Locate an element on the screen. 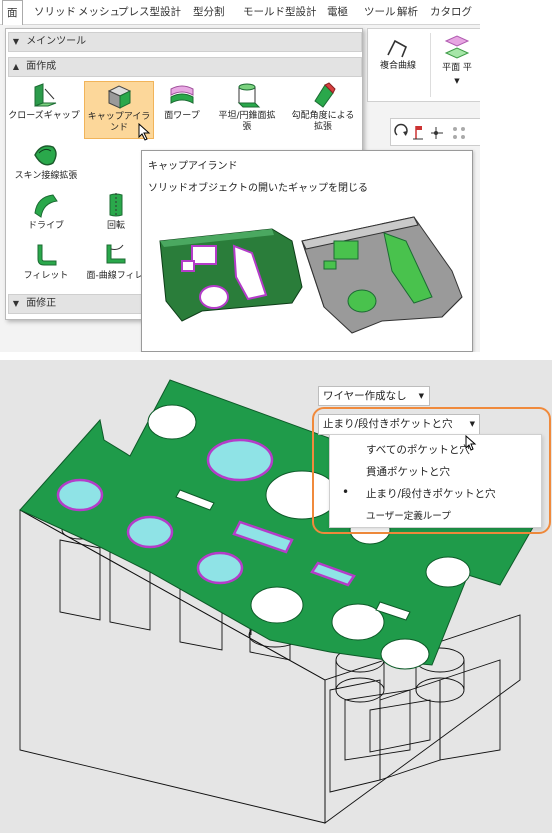 The width and height of the screenshot is (552, 833). surface-curve-fillet-label: 面-曲線フィレ is located at coordinates (115, 276).